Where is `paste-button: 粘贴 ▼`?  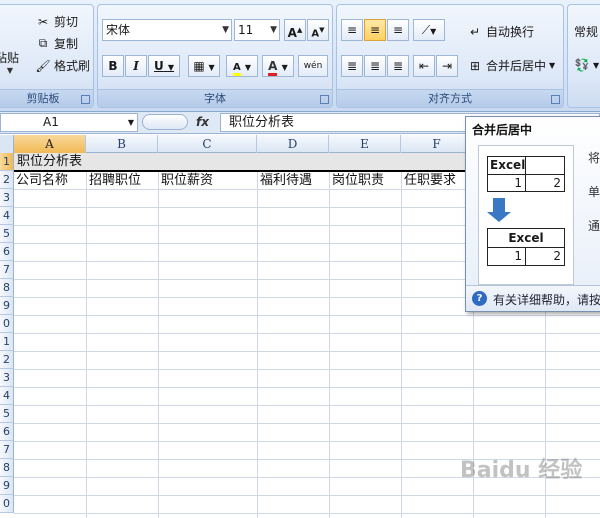 paste-button: 粘贴 ▼ is located at coordinates (9, 62).